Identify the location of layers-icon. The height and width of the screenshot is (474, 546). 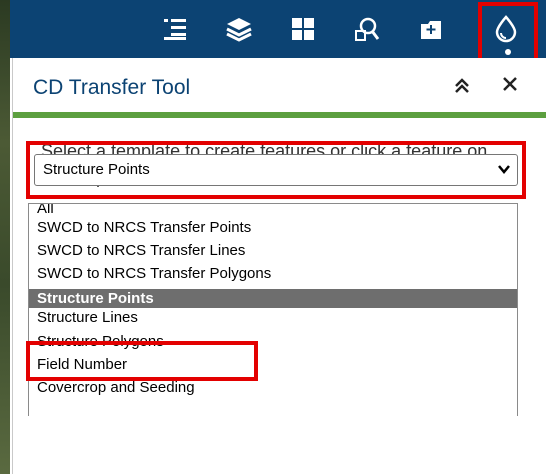
(239, 29).